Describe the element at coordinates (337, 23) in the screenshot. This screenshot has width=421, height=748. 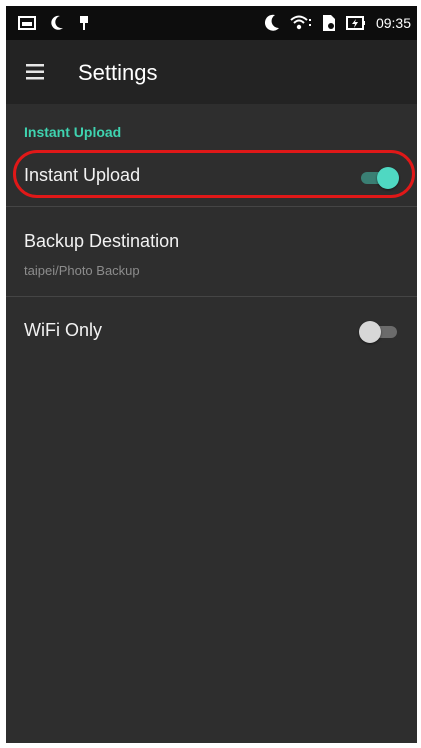
I see `status-bar-right: 09:35` at that location.